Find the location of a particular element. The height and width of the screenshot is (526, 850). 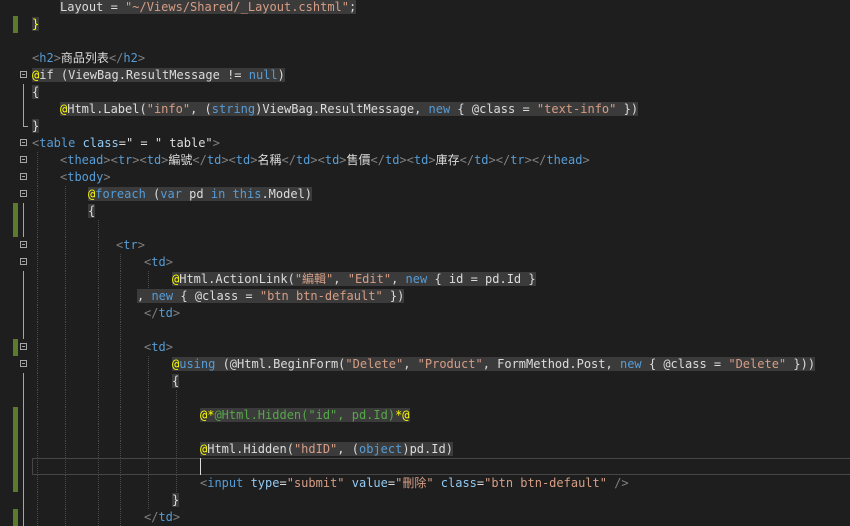

code-token: type is located at coordinates (261, 483).